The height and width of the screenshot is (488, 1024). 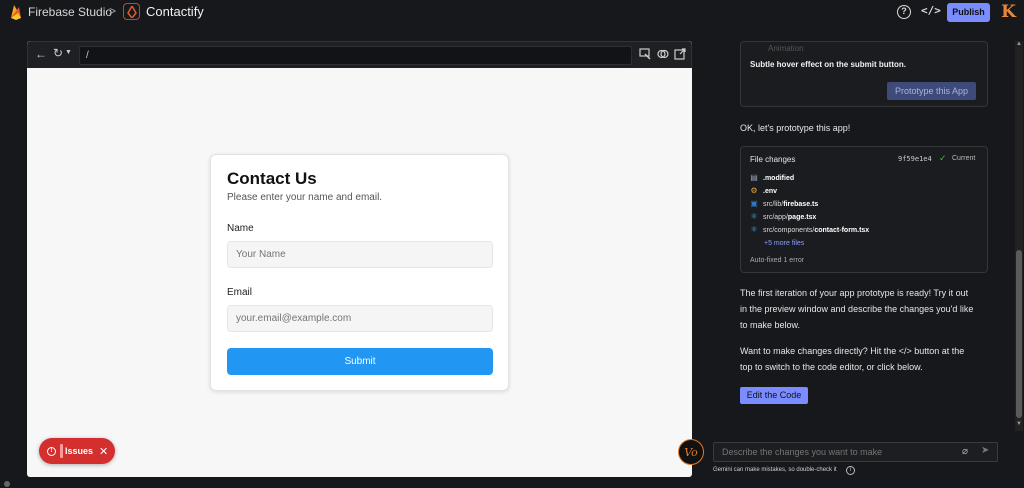 What do you see at coordinates (680, 54) in the screenshot?
I see `open-external-icon` at bounding box center [680, 54].